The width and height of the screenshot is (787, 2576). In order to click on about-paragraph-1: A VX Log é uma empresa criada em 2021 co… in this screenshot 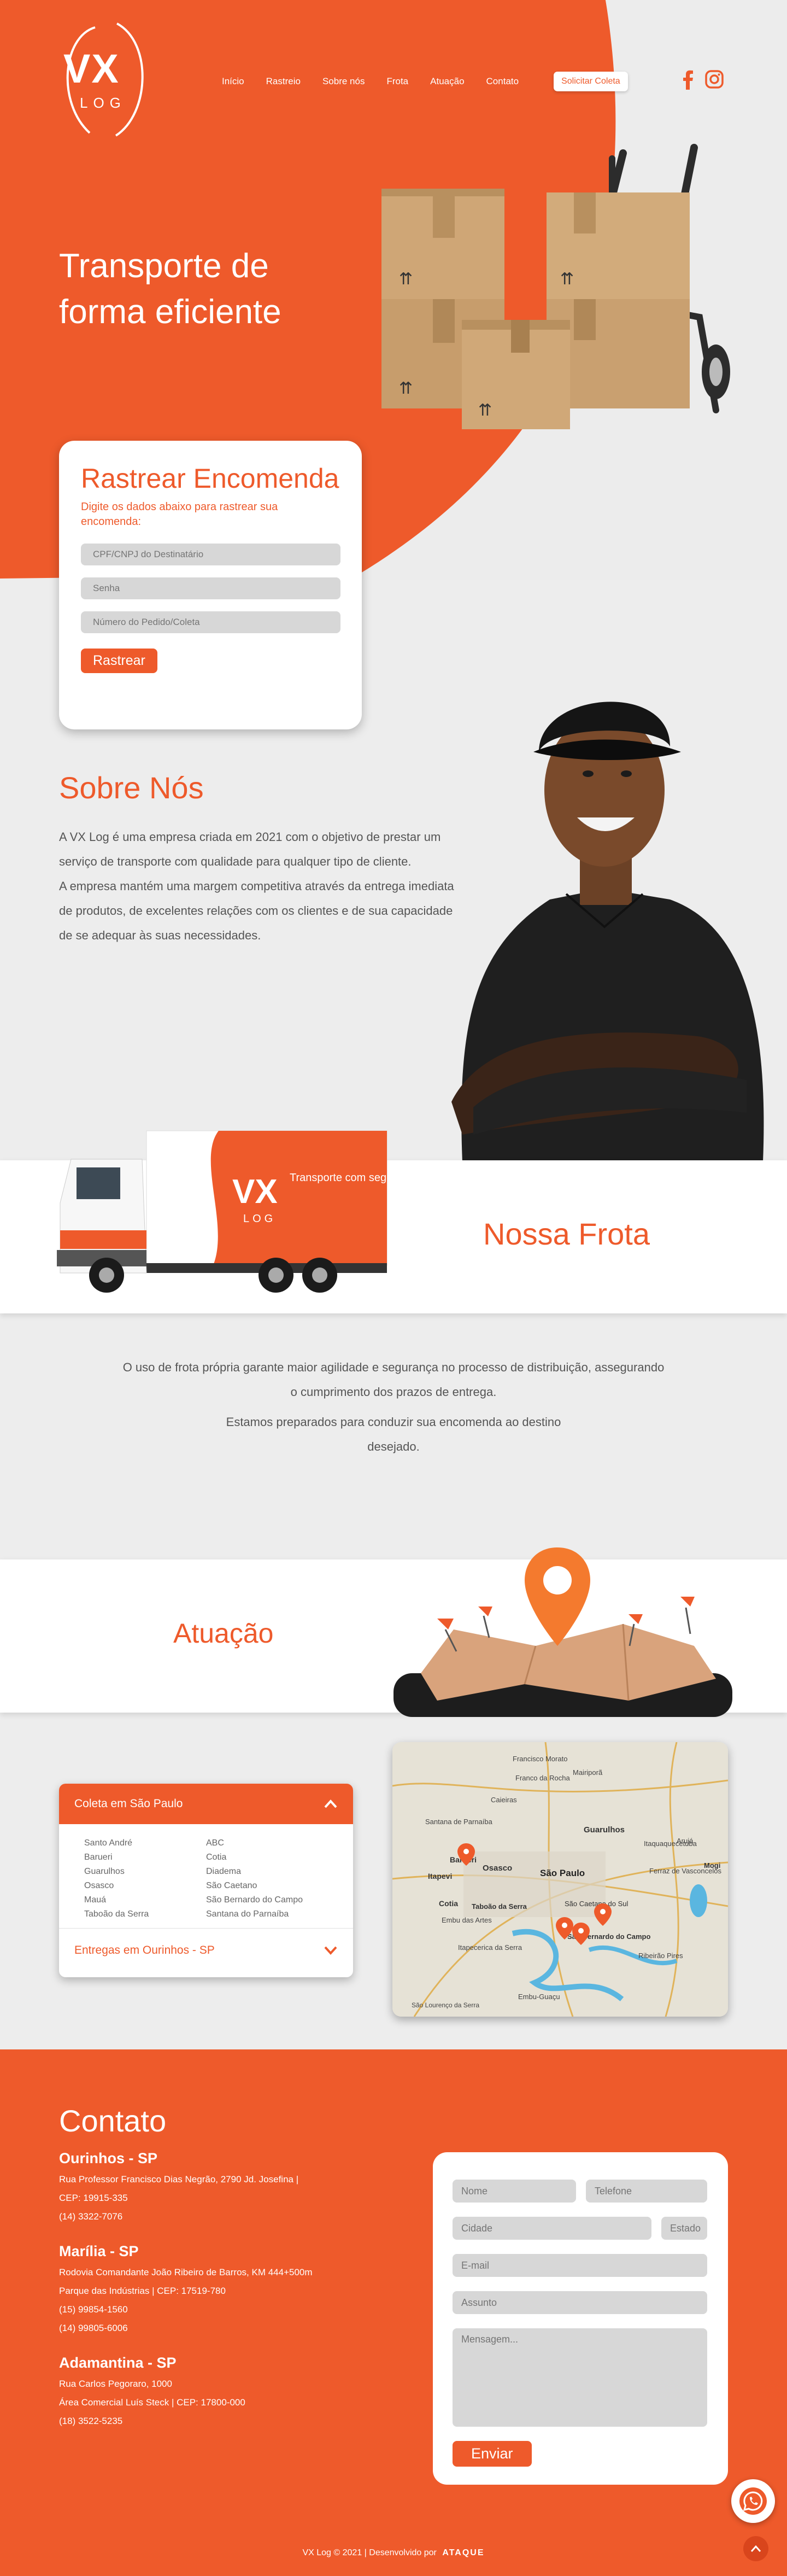, I will do `click(250, 849)`.